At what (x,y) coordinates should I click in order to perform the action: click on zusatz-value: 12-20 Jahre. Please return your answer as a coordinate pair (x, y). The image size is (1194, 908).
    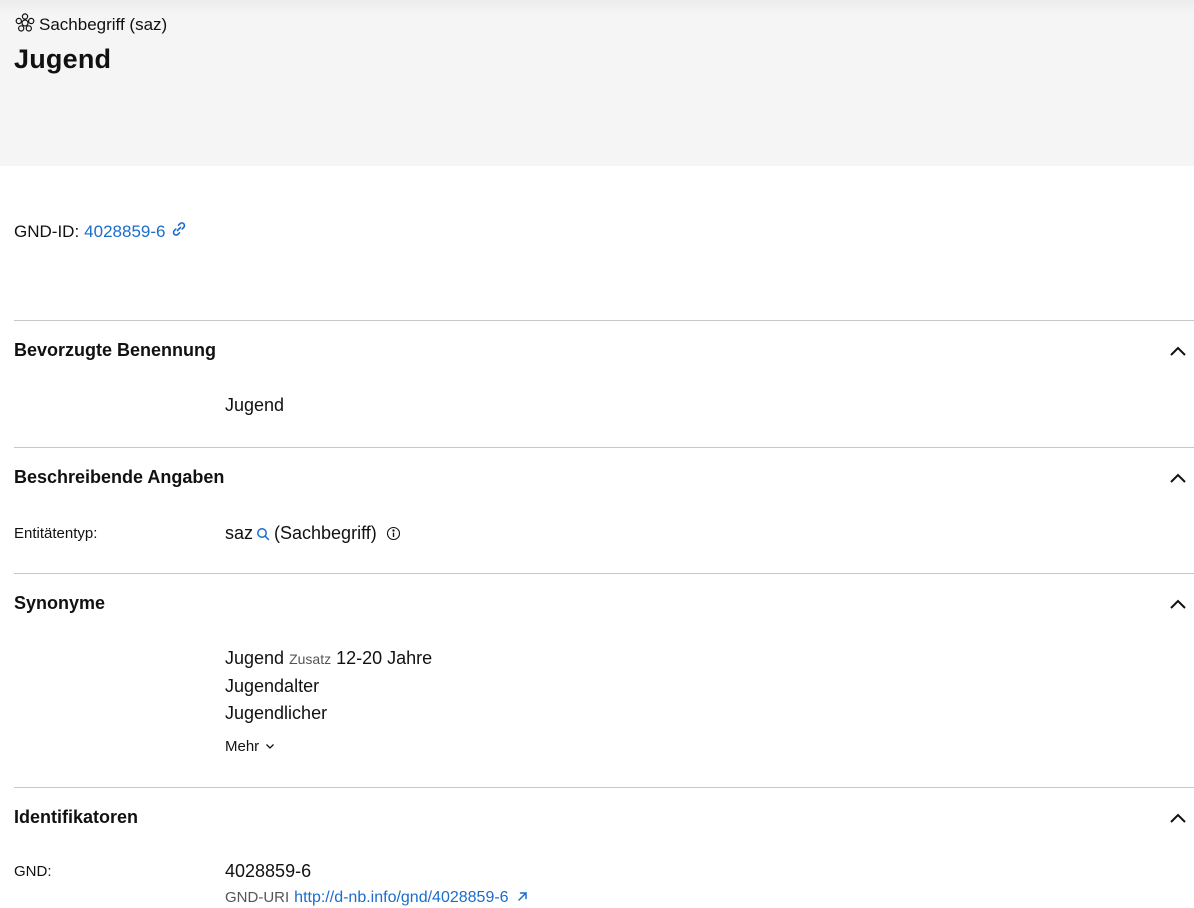
    Looking at the image, I should click on (384, 658).